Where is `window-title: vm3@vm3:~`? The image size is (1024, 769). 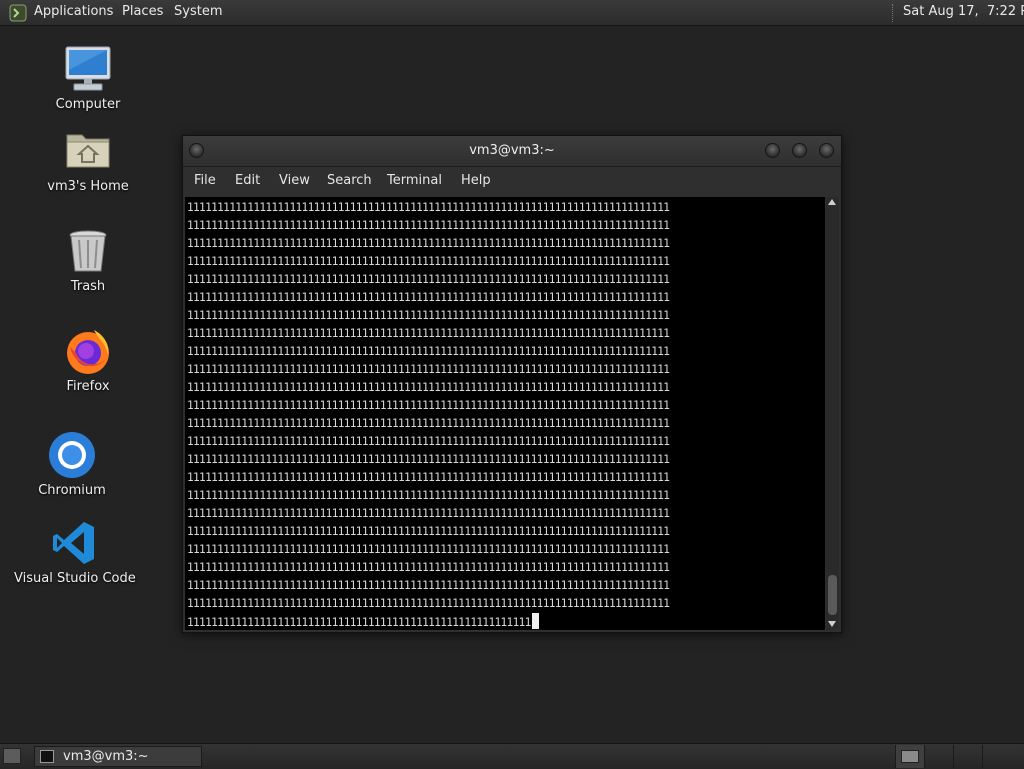
window-title: vm3@vm3:~ is located at coordinates (512, 150).